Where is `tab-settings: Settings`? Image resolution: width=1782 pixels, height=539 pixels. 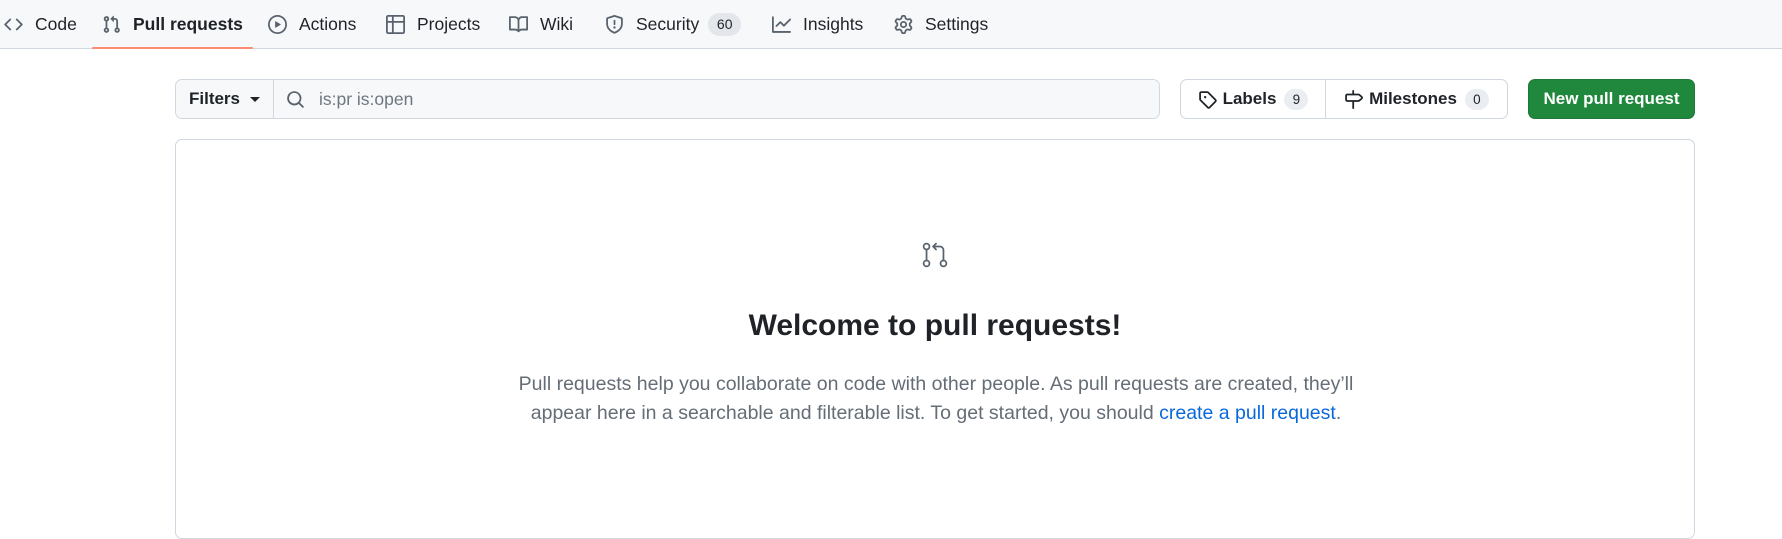 tab-settings: Settings is located at coordinates (941, 24).